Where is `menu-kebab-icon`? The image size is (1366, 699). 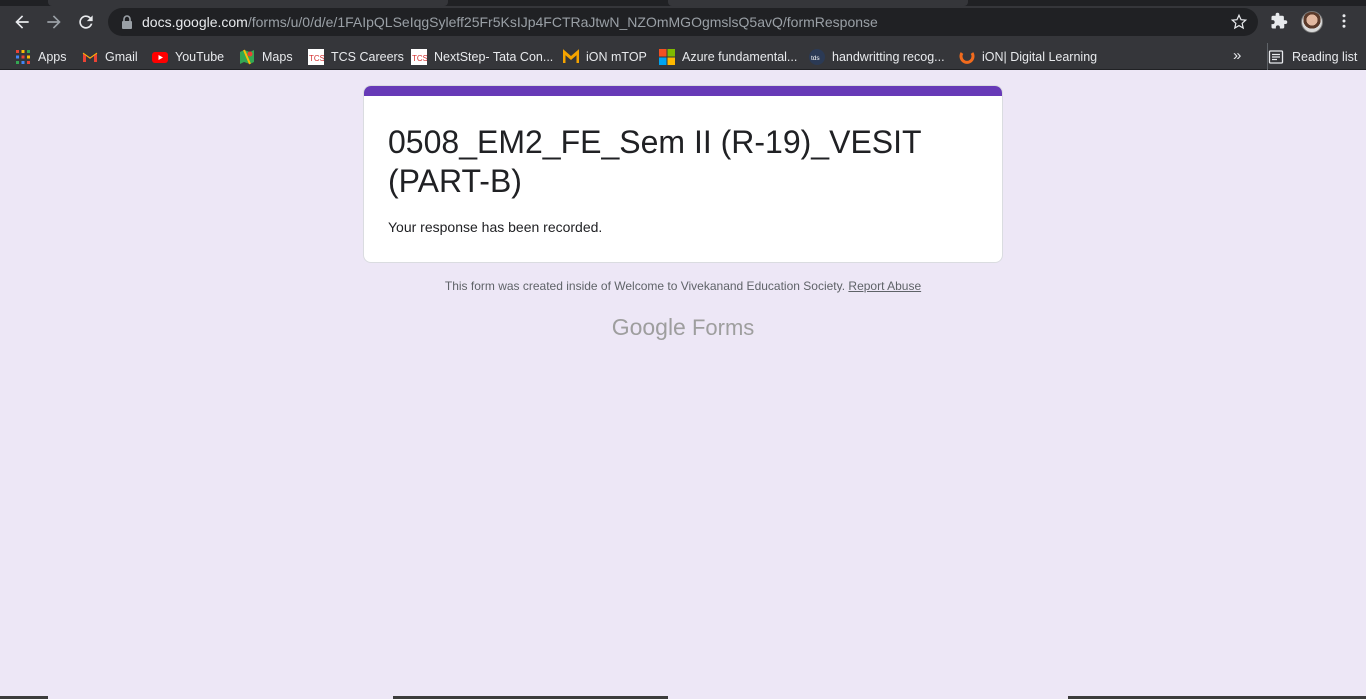
menu-kebab-icon is located at coordinates (1344, 21).